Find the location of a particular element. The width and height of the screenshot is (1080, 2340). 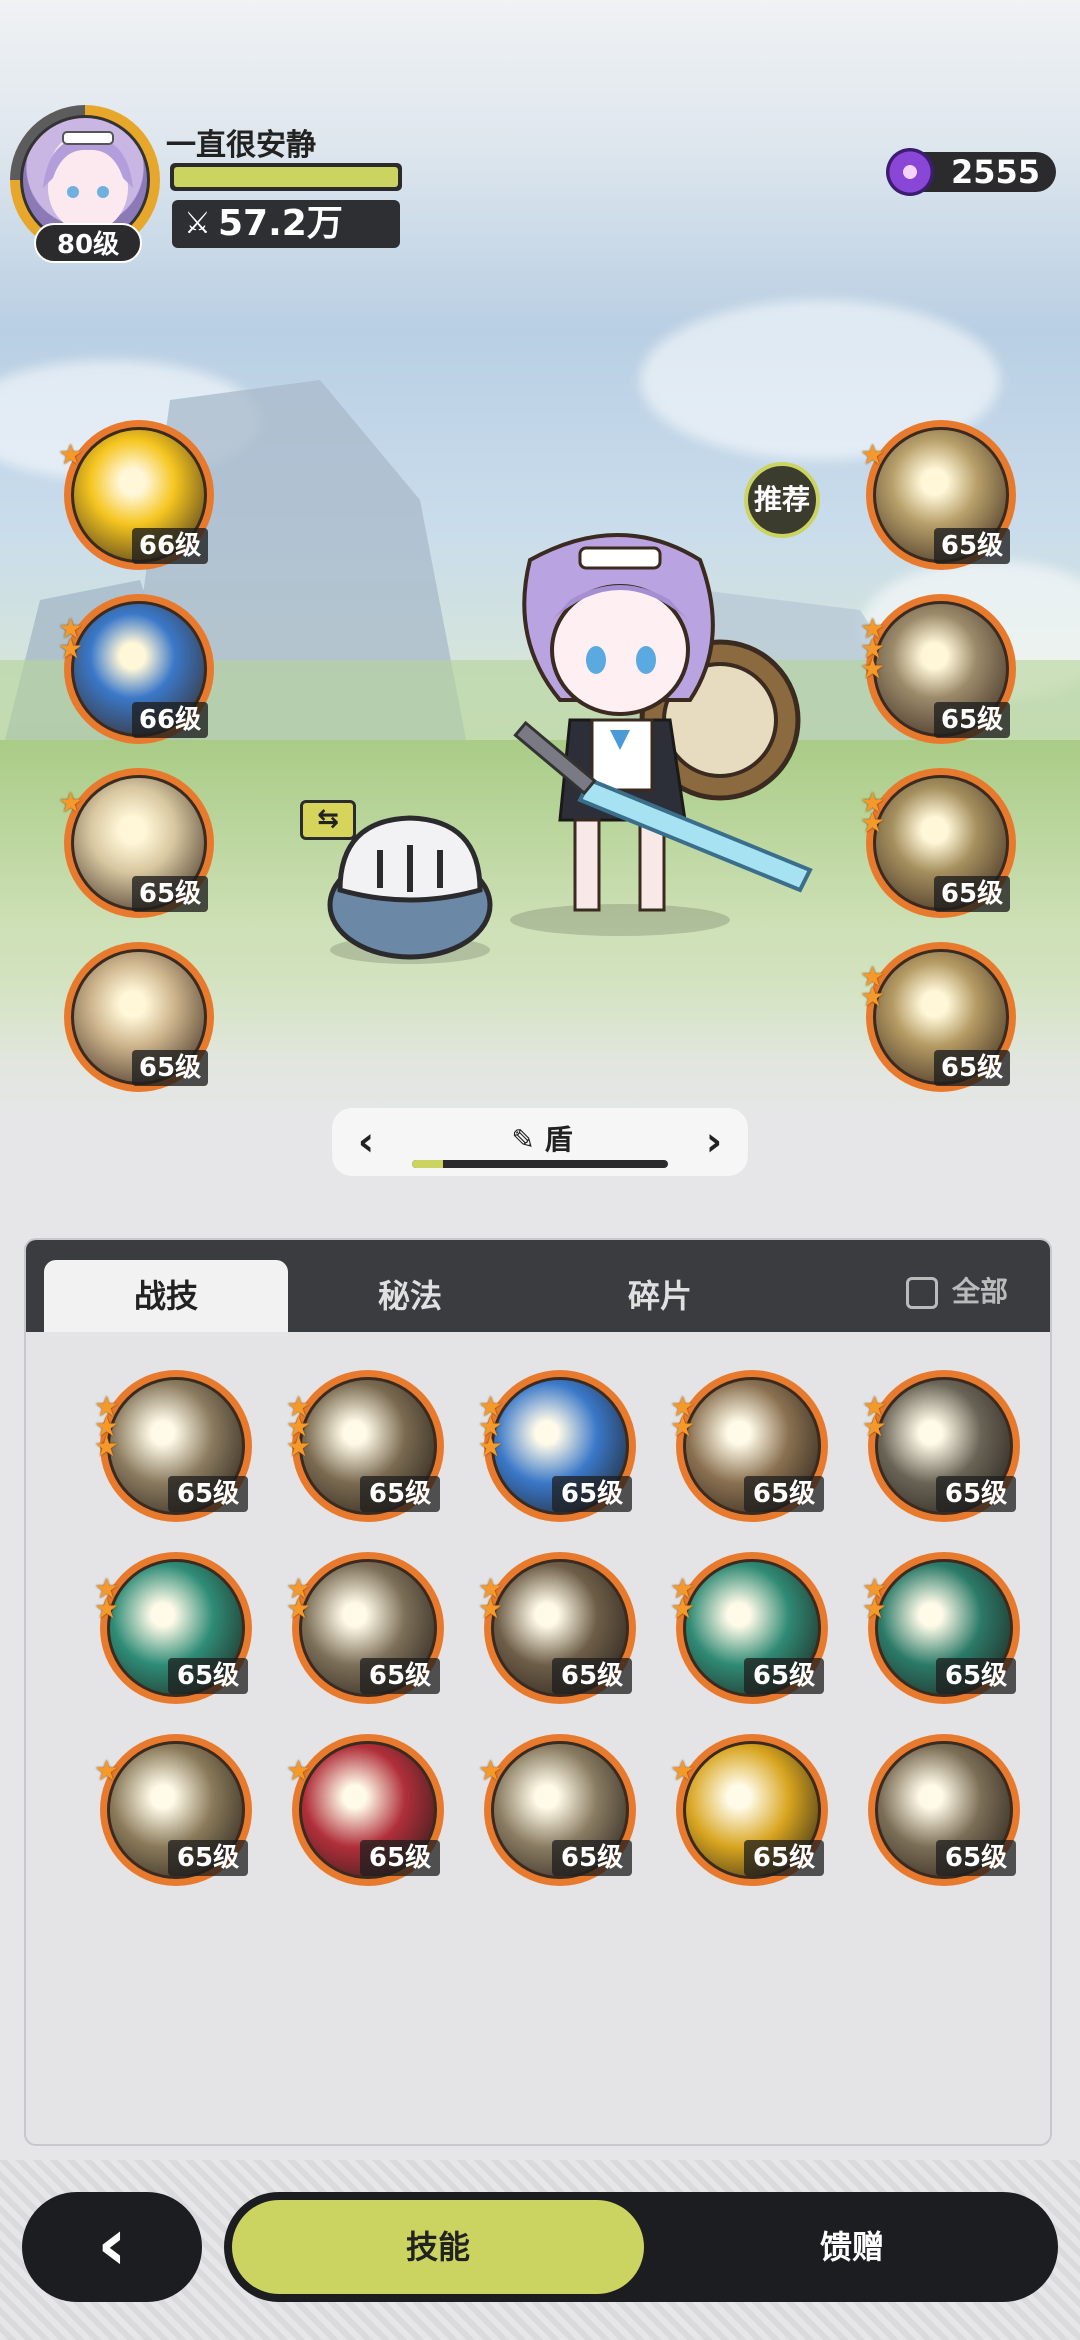

weapon-selector: ‹ ✎ 盾 › is located at coordinates (540, 1142).